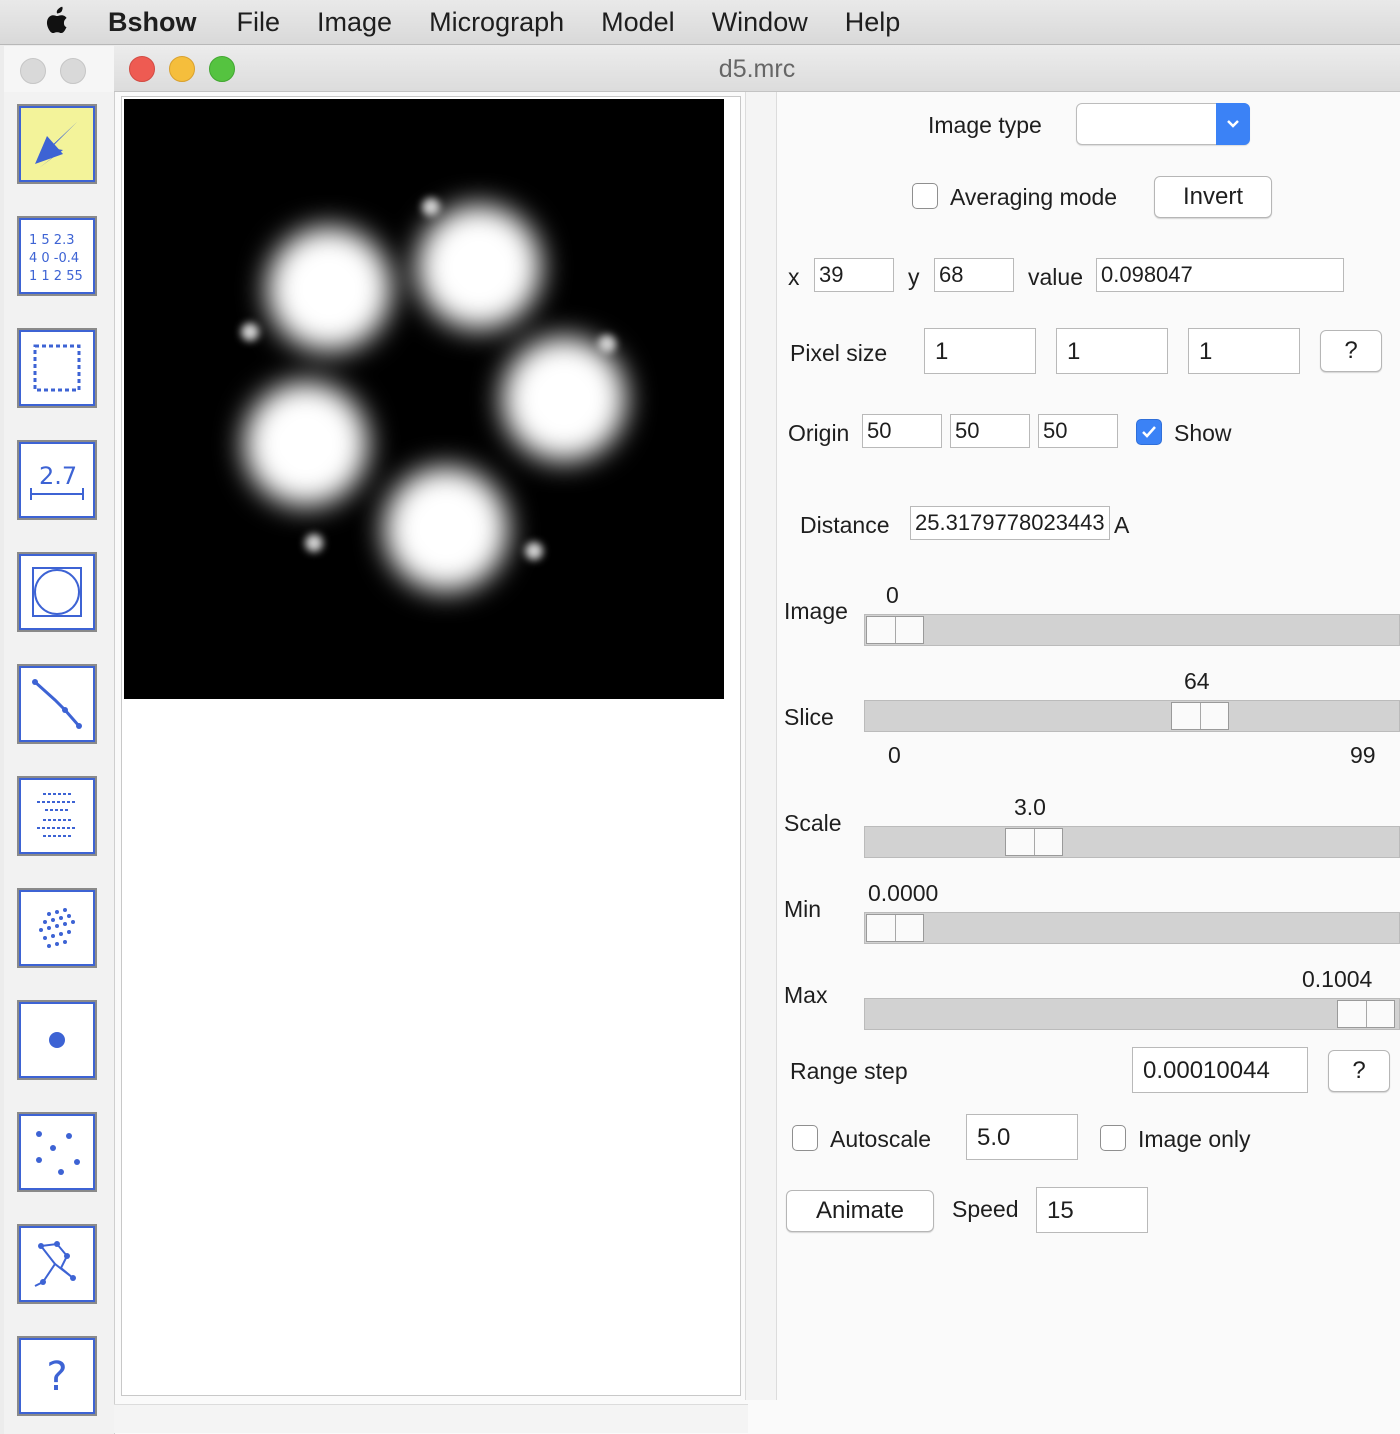  I want to click on slice-slider-value: 64, so click(1197, 681).